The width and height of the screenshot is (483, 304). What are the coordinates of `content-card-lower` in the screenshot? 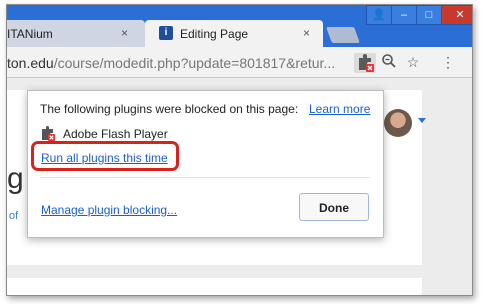 It's located at (214, 286).